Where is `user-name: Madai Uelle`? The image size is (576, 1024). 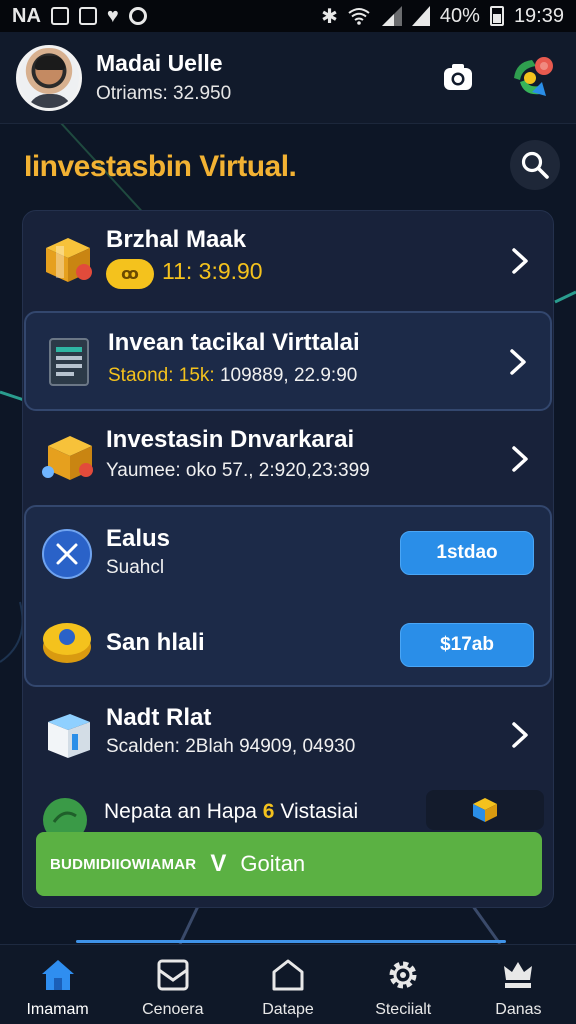 user-name: Madai Uelle is located at coordinates (159, 63).